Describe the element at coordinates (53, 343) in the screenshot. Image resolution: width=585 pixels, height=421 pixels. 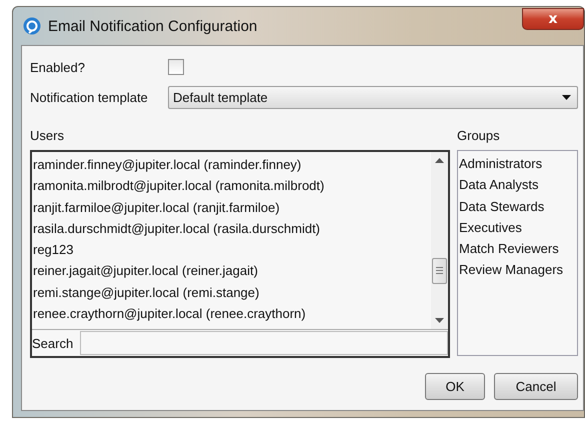
I see `search-label: Search` at that location.